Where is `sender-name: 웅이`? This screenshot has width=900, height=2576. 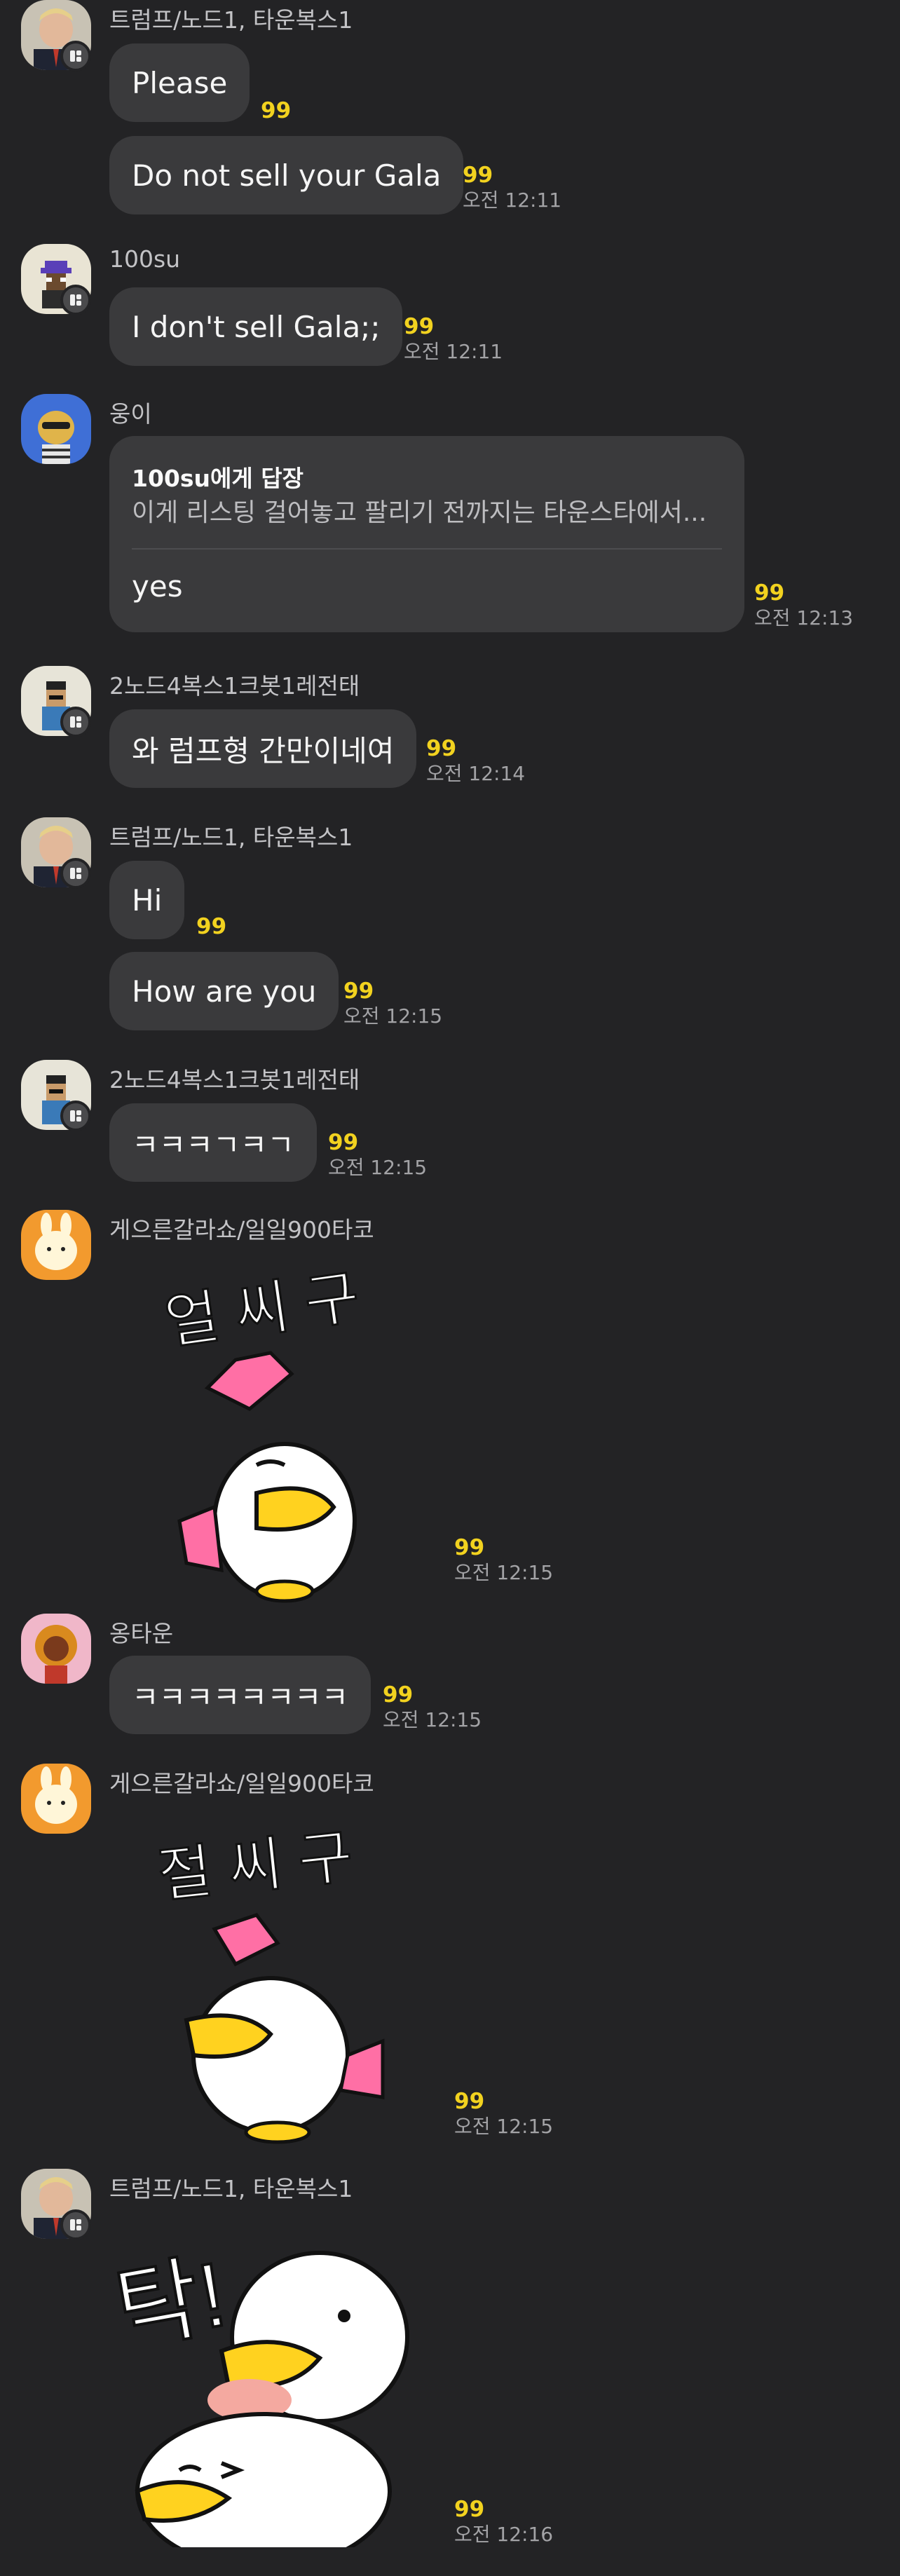
sender-name: 웅이 is located at coordinates (130, 414).